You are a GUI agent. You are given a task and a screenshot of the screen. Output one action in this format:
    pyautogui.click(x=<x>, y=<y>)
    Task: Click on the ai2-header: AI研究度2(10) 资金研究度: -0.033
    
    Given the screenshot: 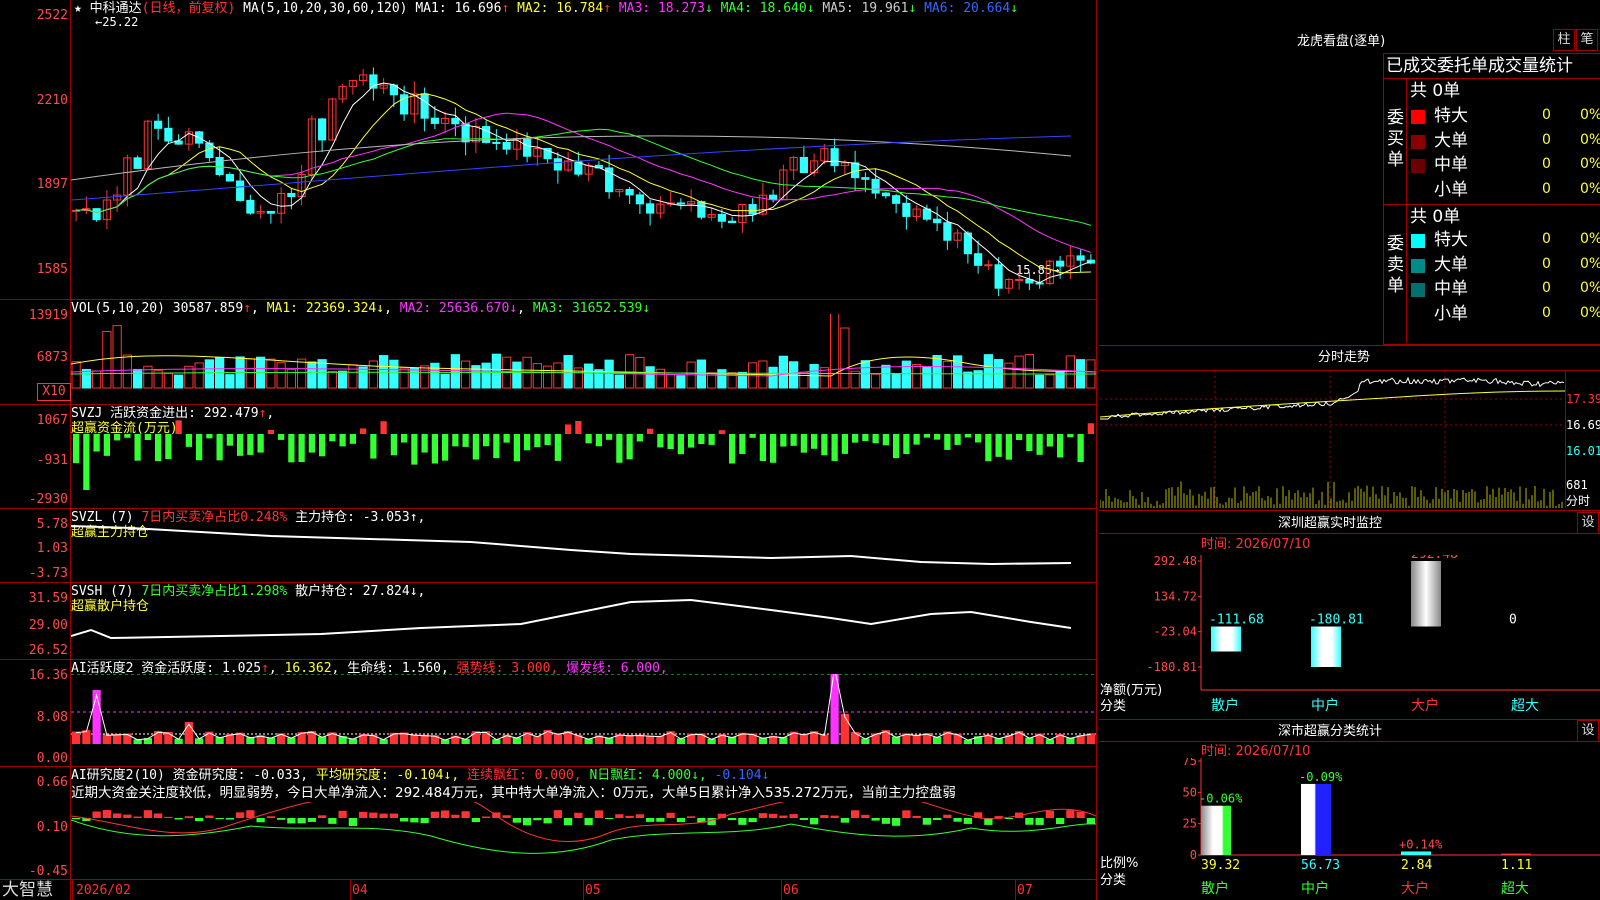 What is the action you would take?
    pyautogui.click(x=186, y=775)
    